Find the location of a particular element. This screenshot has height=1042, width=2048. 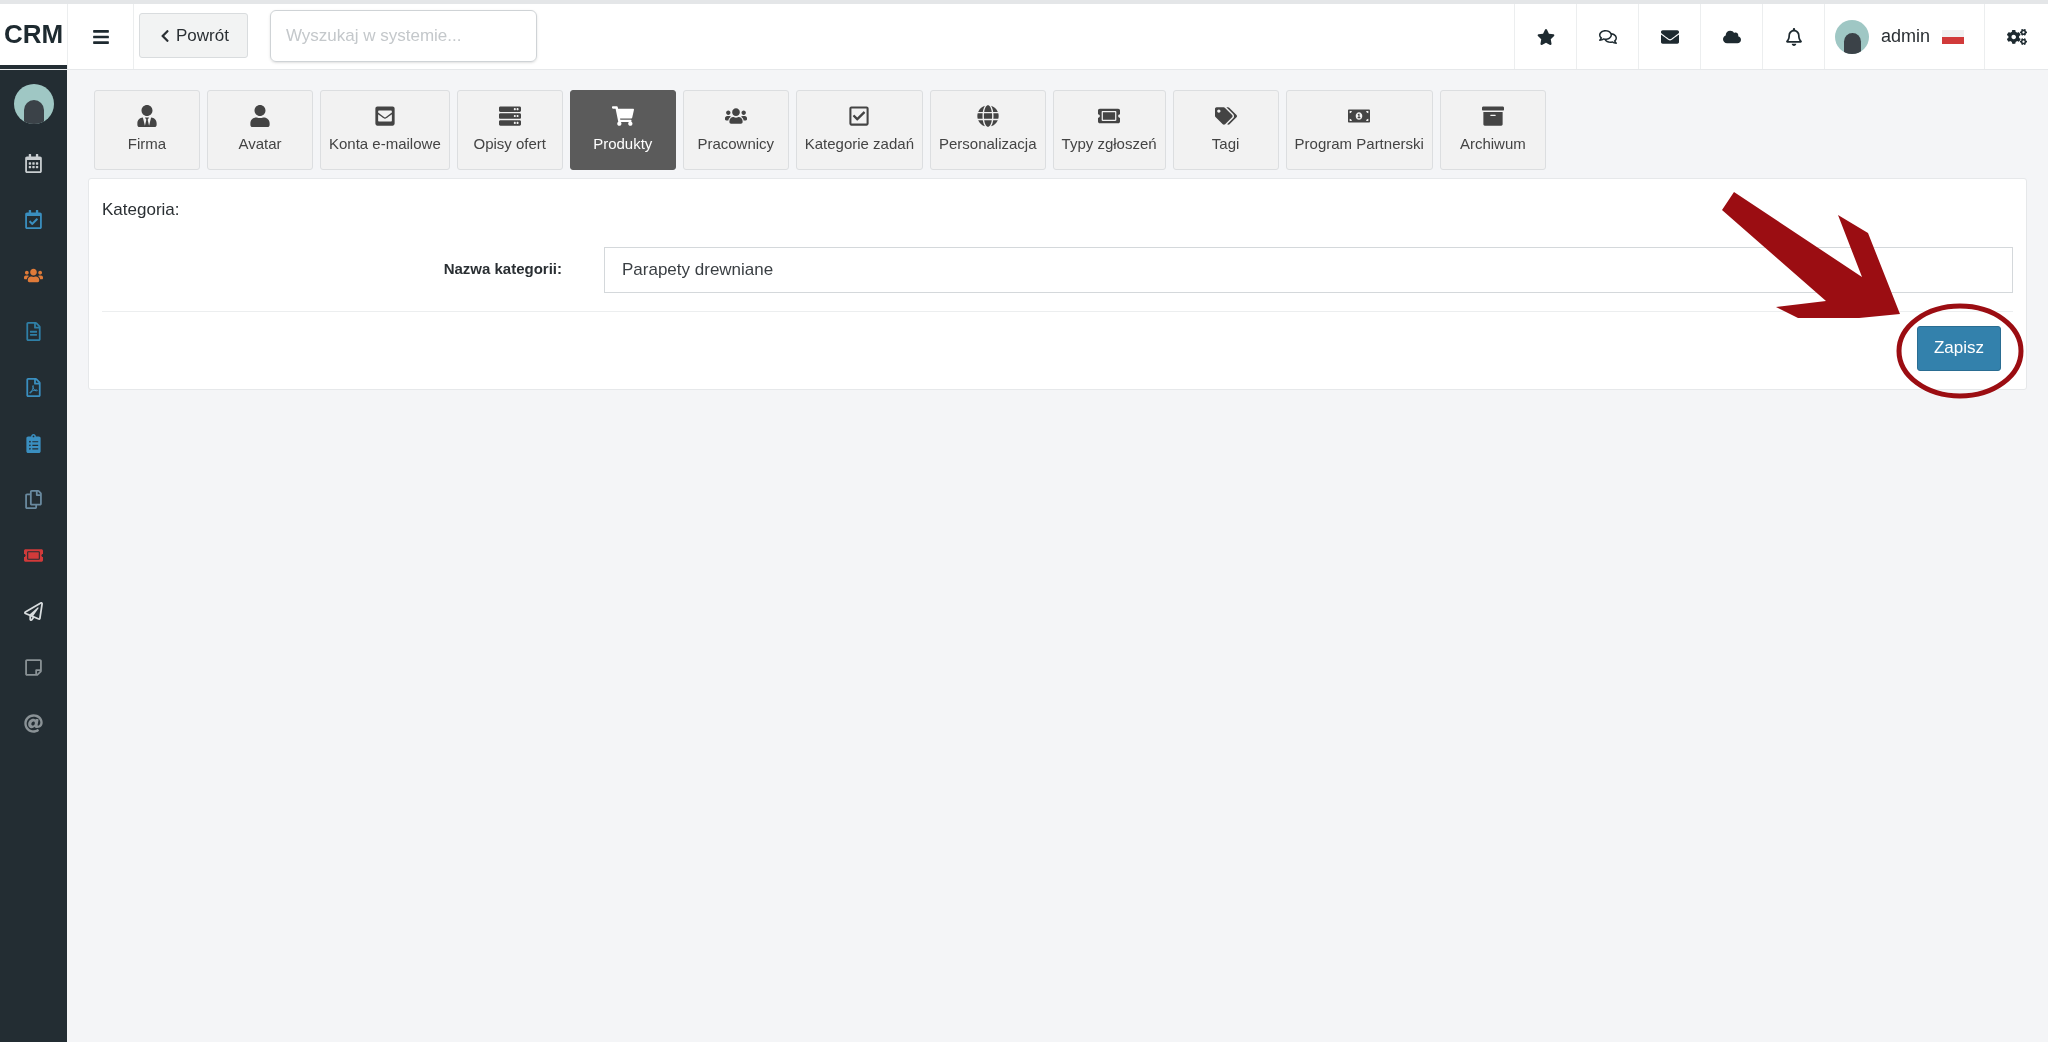

settings-tab: Avatar is located at coordinates (260, 130).